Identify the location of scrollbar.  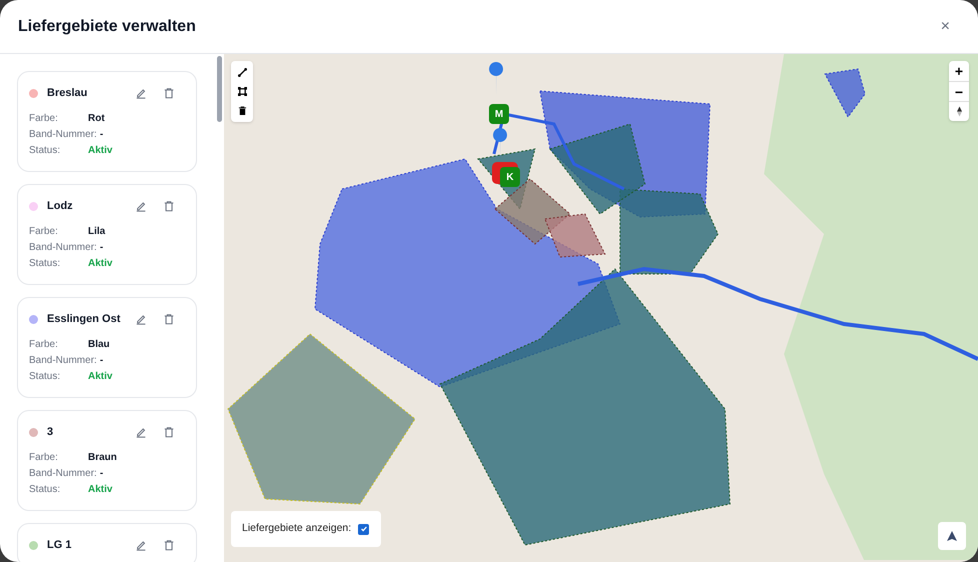
(219, 89).